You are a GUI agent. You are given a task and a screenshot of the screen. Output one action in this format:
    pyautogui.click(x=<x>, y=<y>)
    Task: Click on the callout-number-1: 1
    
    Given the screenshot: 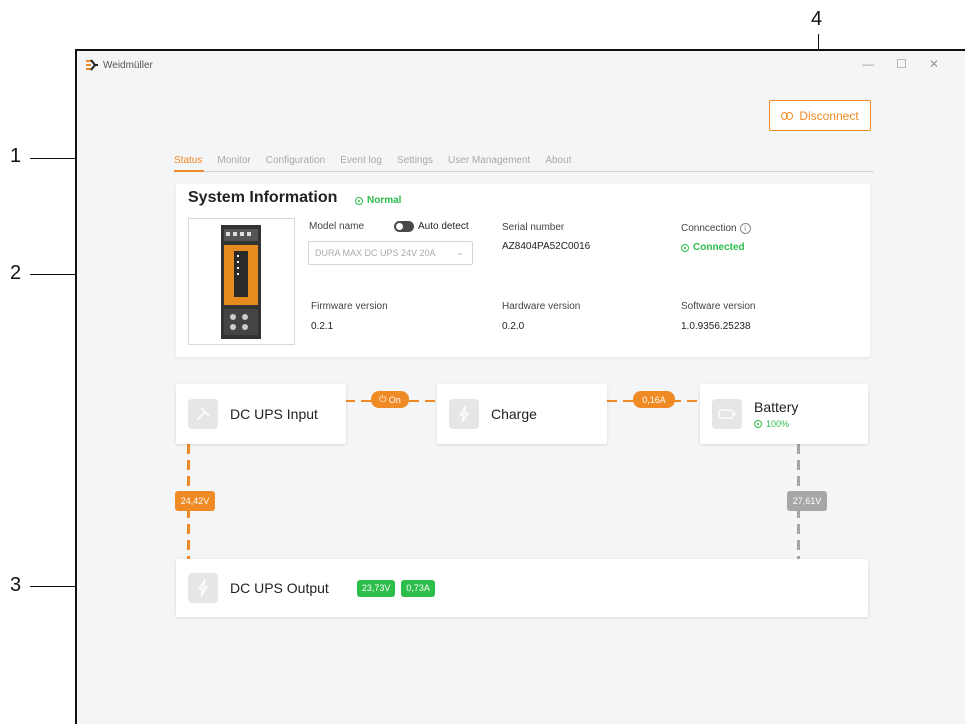 What is the action you would take?
    pyautogui.click(x=16, y=156)
    